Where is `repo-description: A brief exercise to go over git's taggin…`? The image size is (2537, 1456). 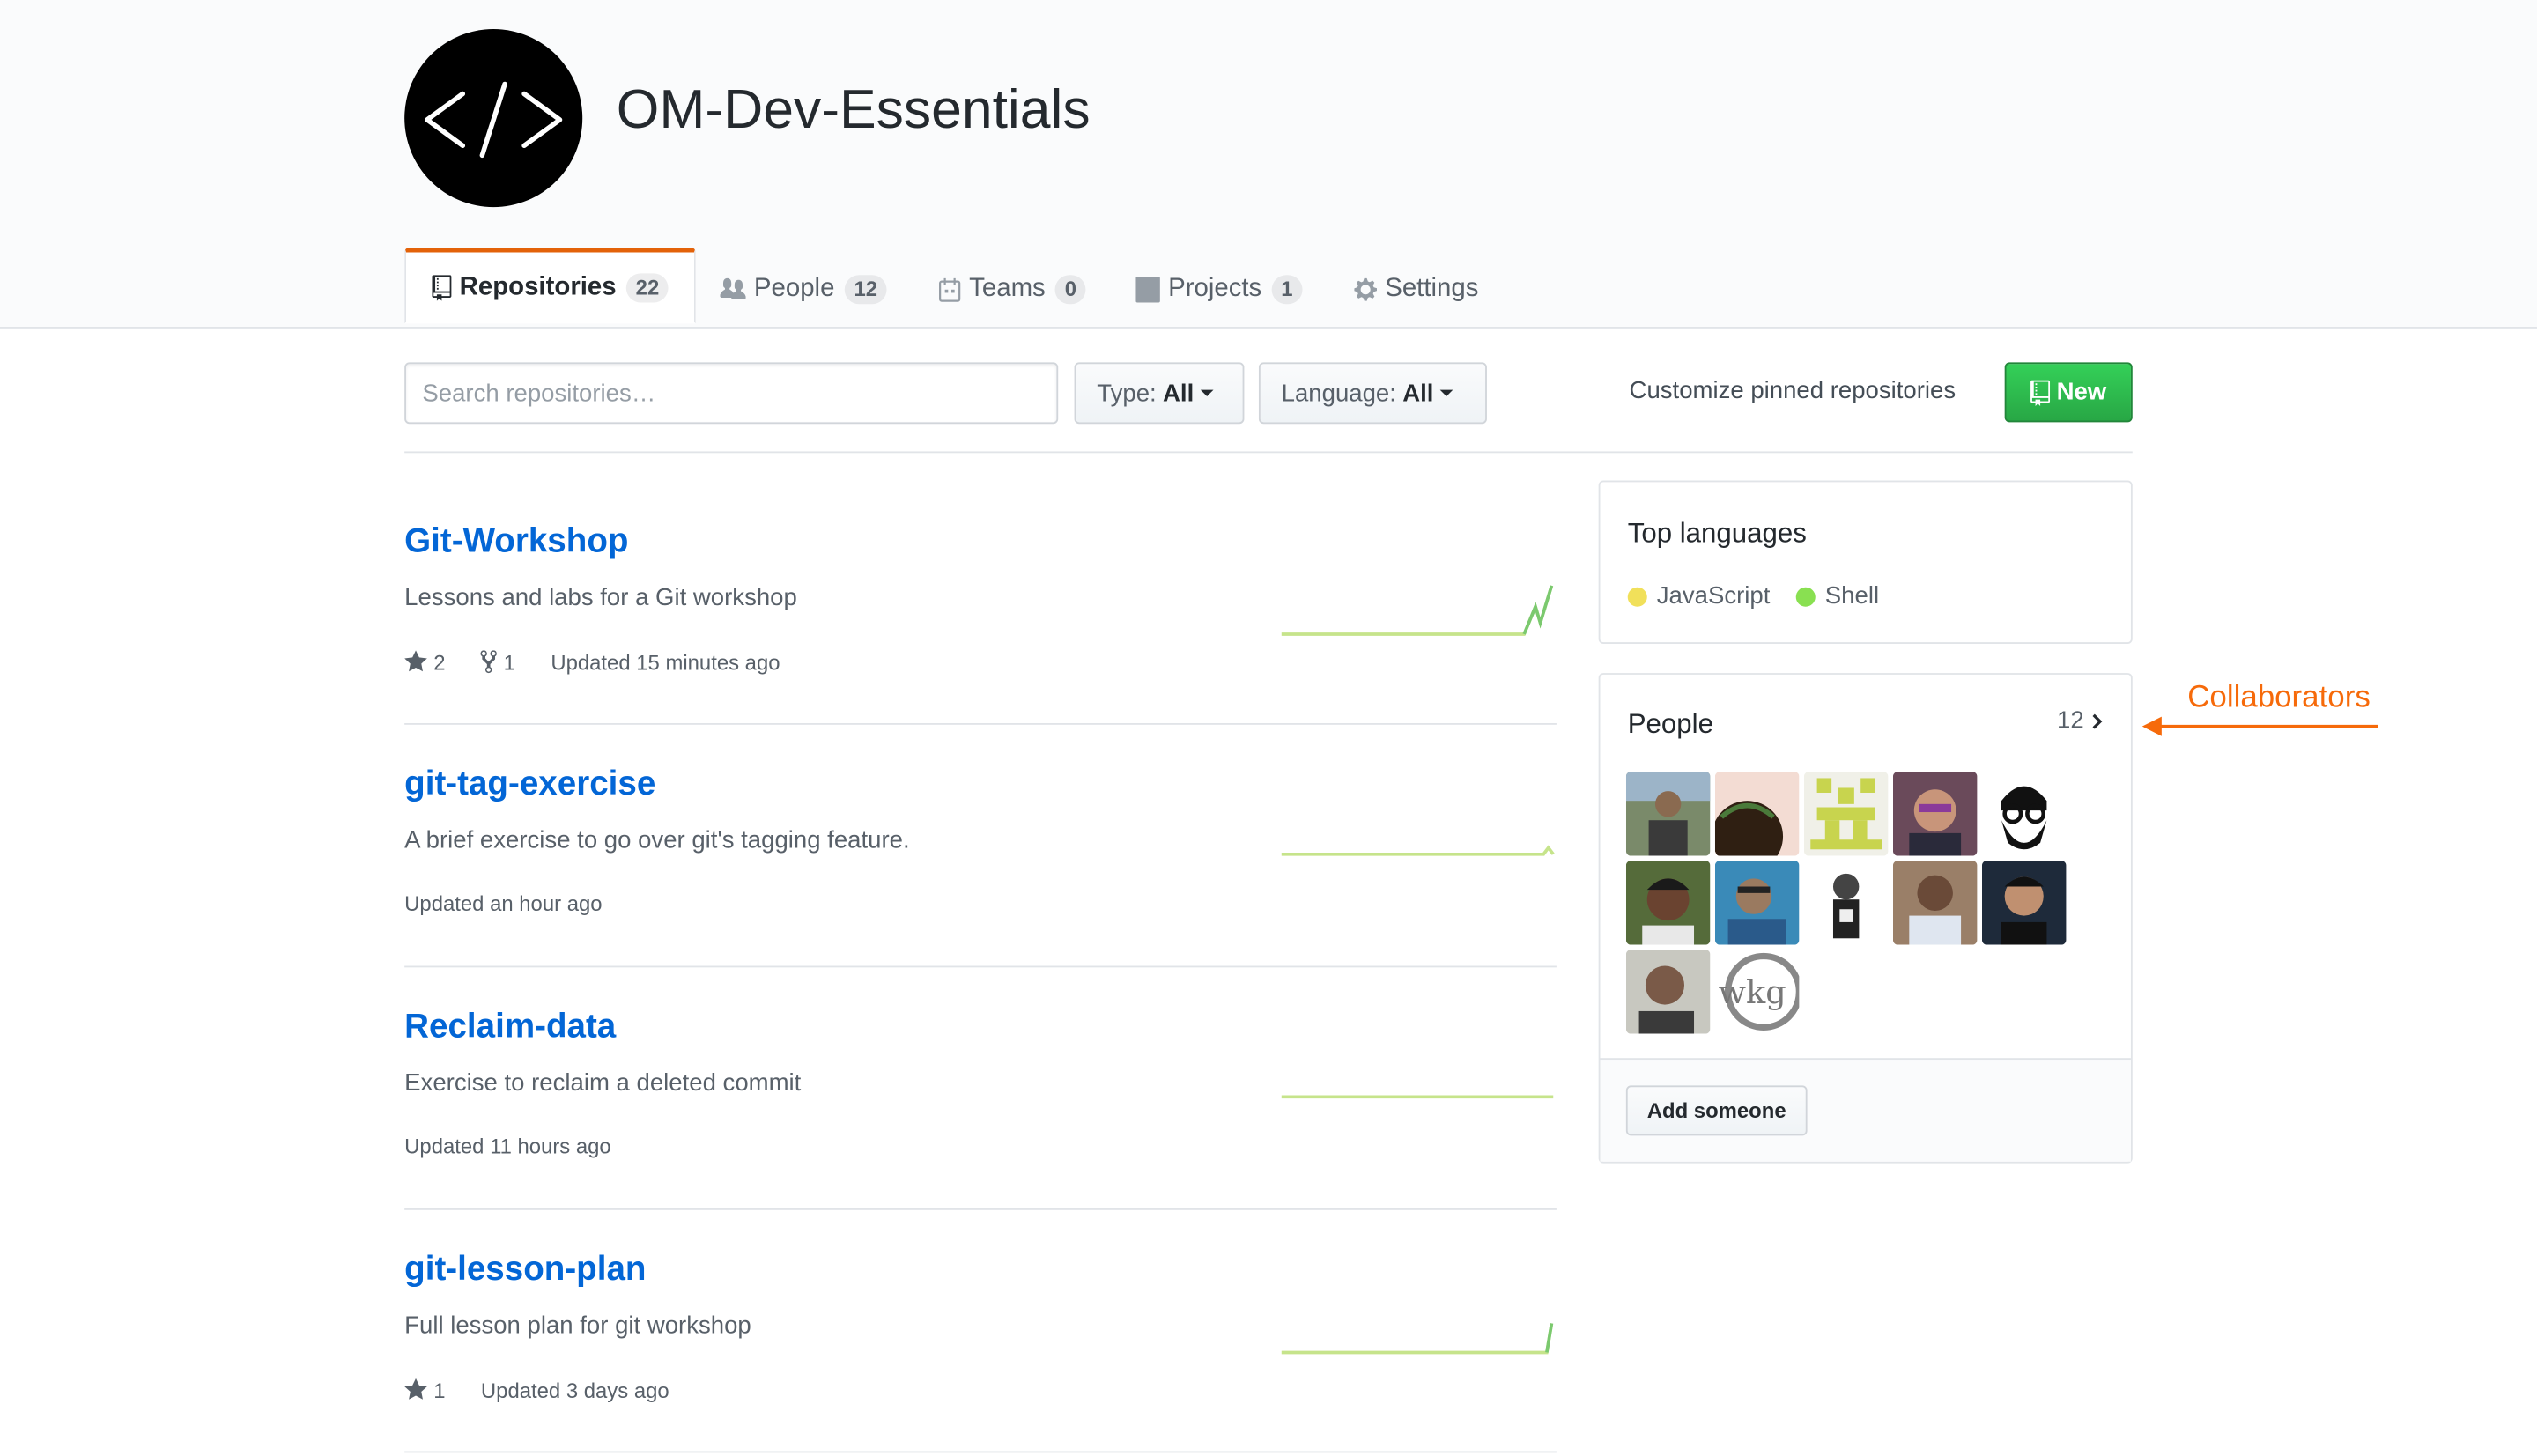
repo-description: A brief exercise to go over git's taggin… is located at coordinates (657, 840).